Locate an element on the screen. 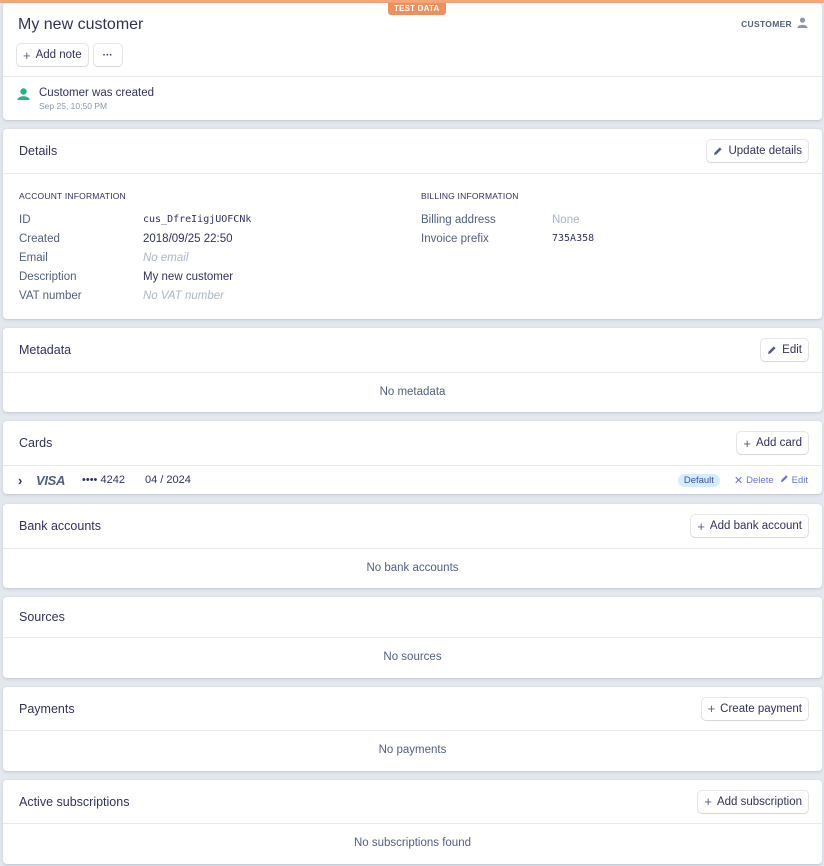 The image size is (824, 866). payments-card: Payments + Create payment No payments is located at coordinates (412, 729).